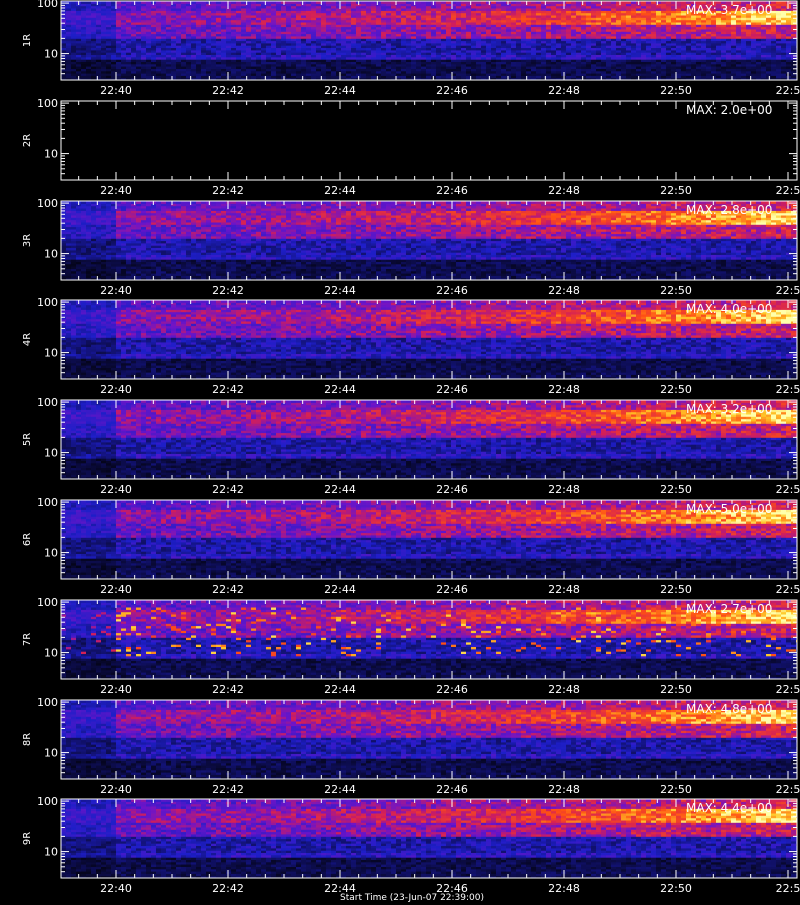  What do you see at coordinates (27, 838) in the screenshot?
I see `ylabel: 9R` at bounding box center [27, 838].